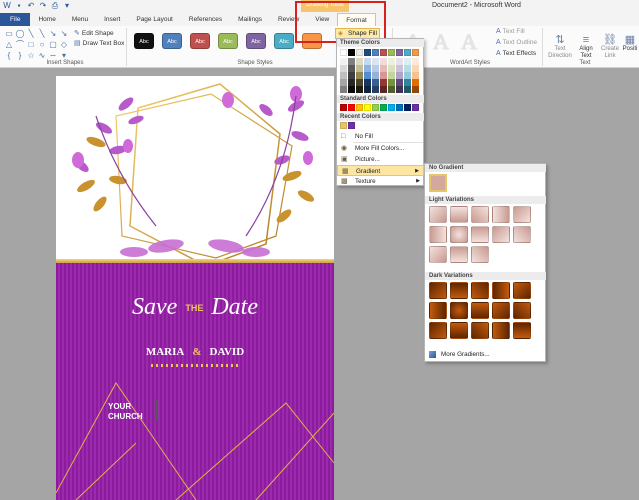 This screenshot has width=639, height=500. Describe the element at coordinates (380, 170) in the screenshot. I see `gradient-item: ▦ Gradient ▶` at that location.